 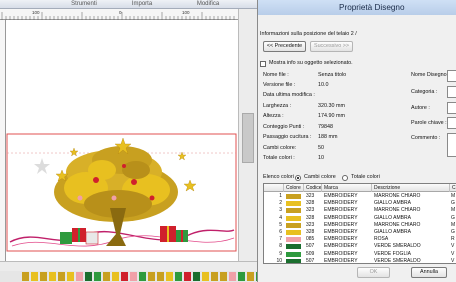 What do you see at coordinates (263, 64) in the screenshot?
I see `show-info-checkbox` at bounding box center [263, 64].